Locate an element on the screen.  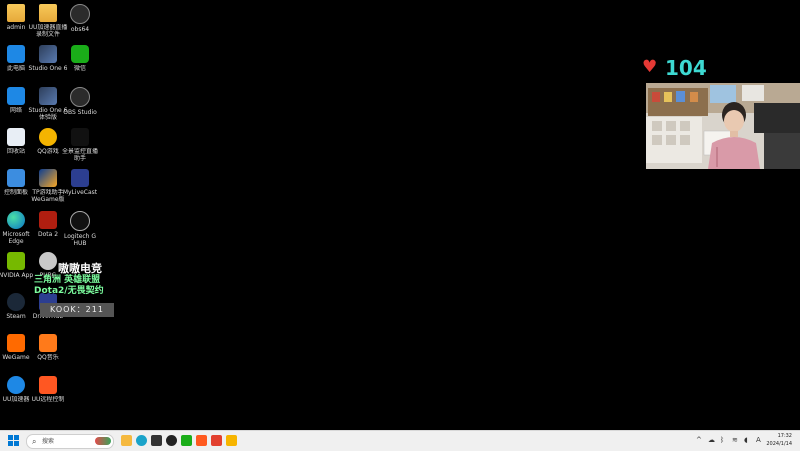
overlay-title: 嗷嗷电竞 is located at coordinates (80, 268).